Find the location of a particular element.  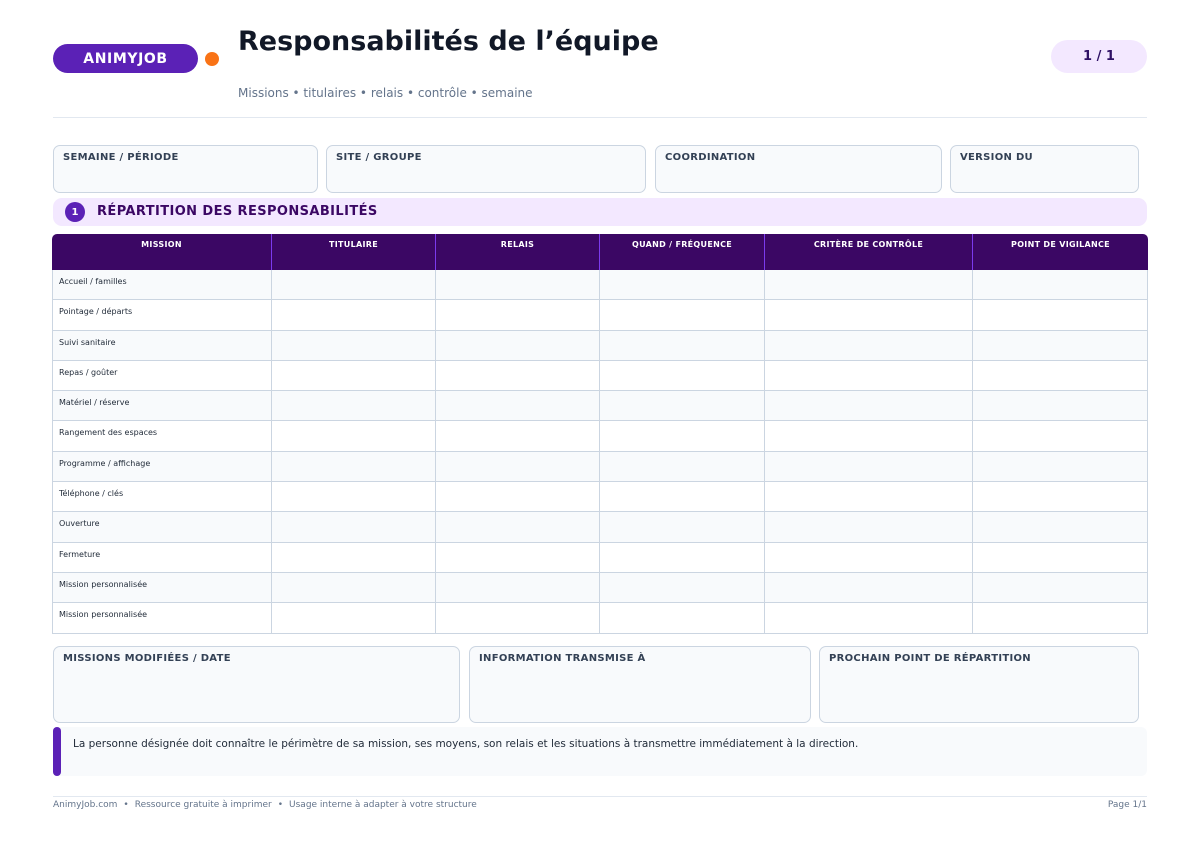

table-row: Matériel / réserve is located at coordinates (600, 406).